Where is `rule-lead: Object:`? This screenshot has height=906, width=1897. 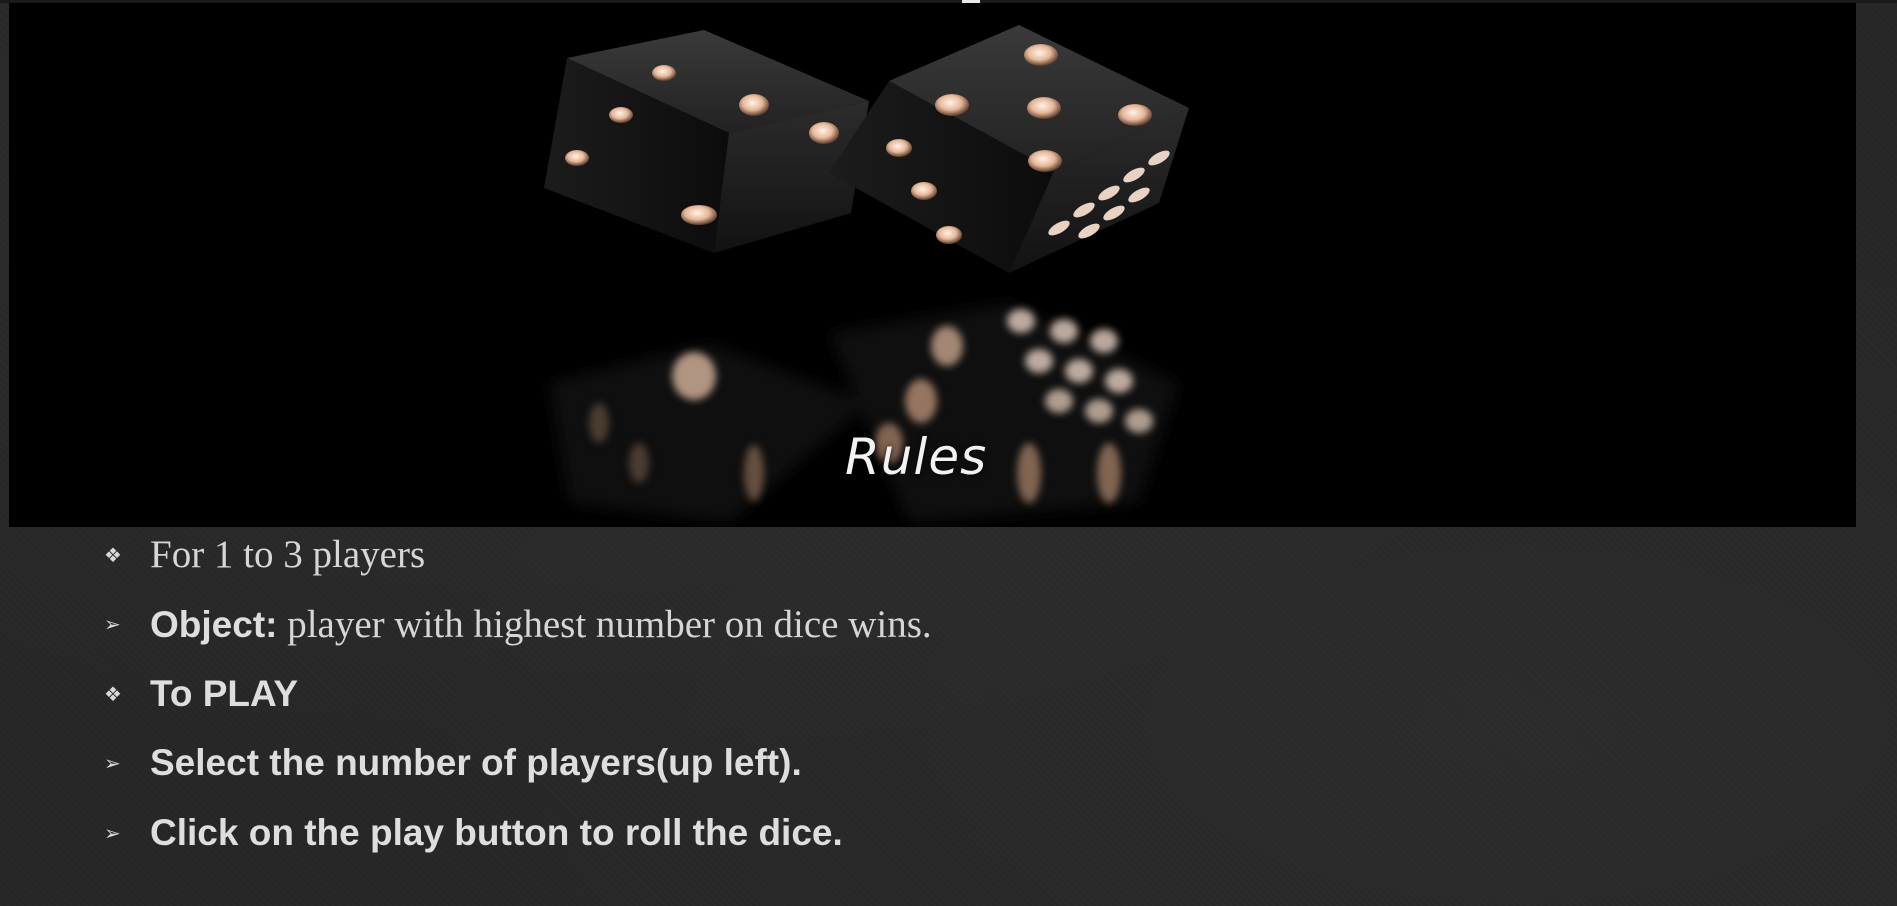
rule-lead: Object: is located at coordinates (214, 624).